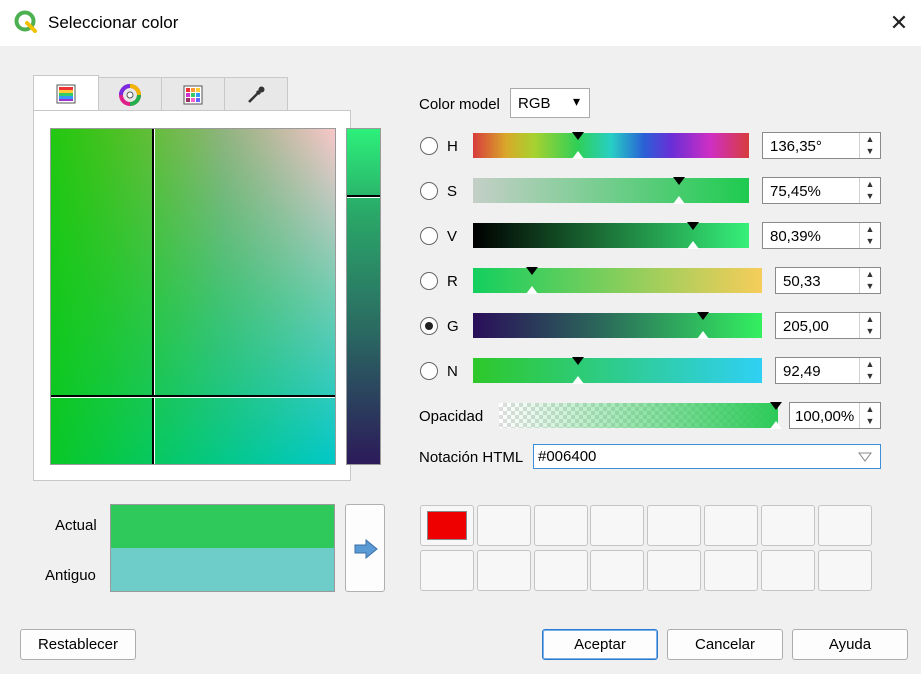 The width and height of the screenshot is (921, 674). I want to click on hue-slider, so click(611, 145).